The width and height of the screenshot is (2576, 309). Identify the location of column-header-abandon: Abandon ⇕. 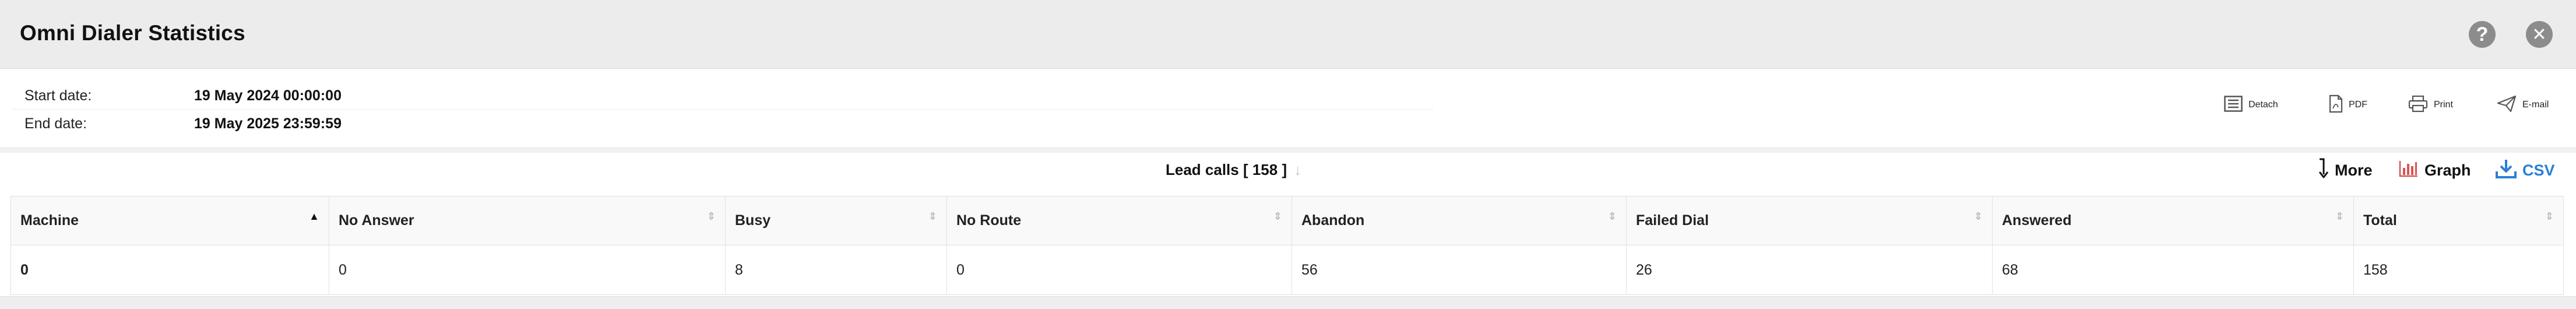
(1459, 220).